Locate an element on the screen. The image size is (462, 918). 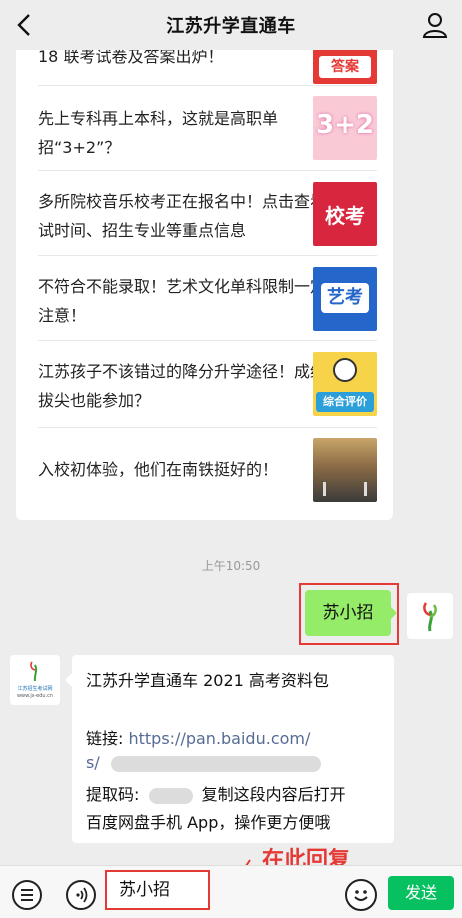
article-title: 入校初体验，他们在南铁挺好的！ is located at coordinates (158, 469).